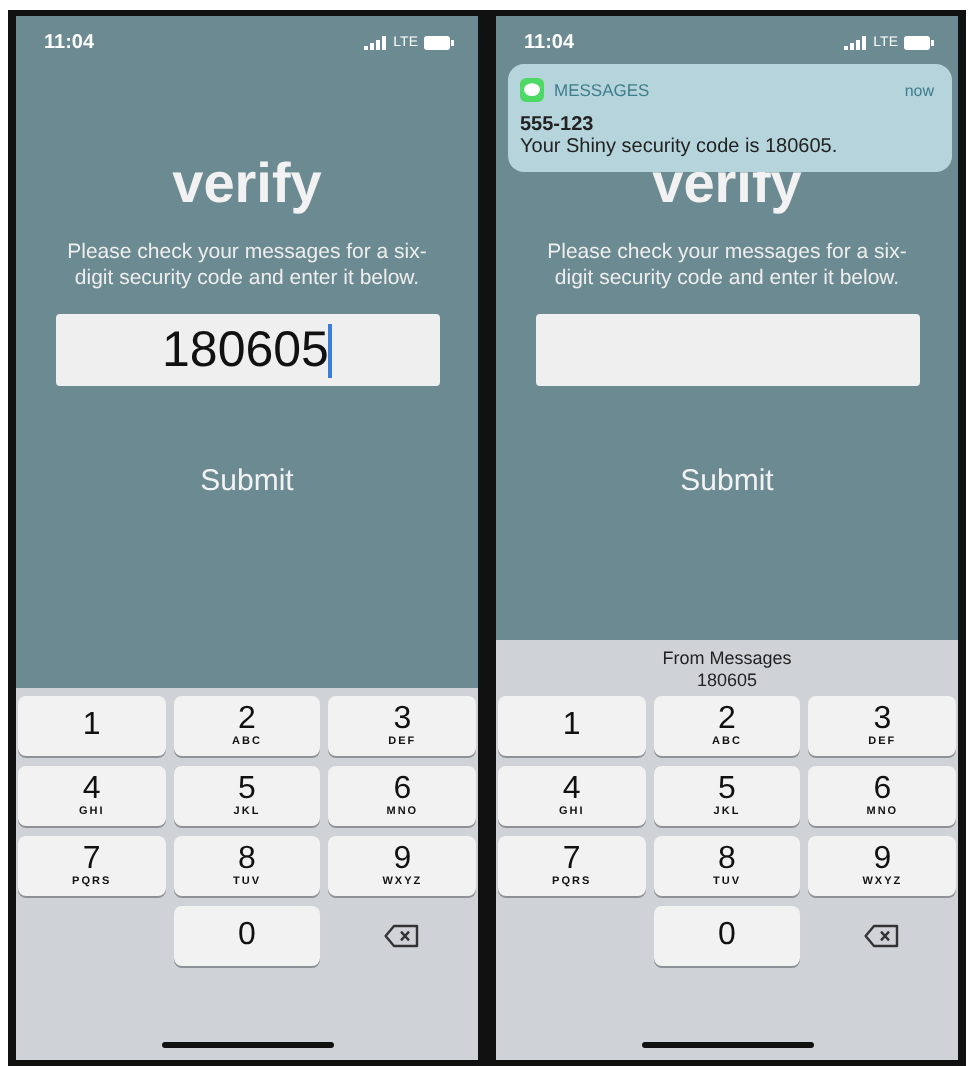  I want to click on notification-message: Your Shiny security code is 180605., so click(680, 147).